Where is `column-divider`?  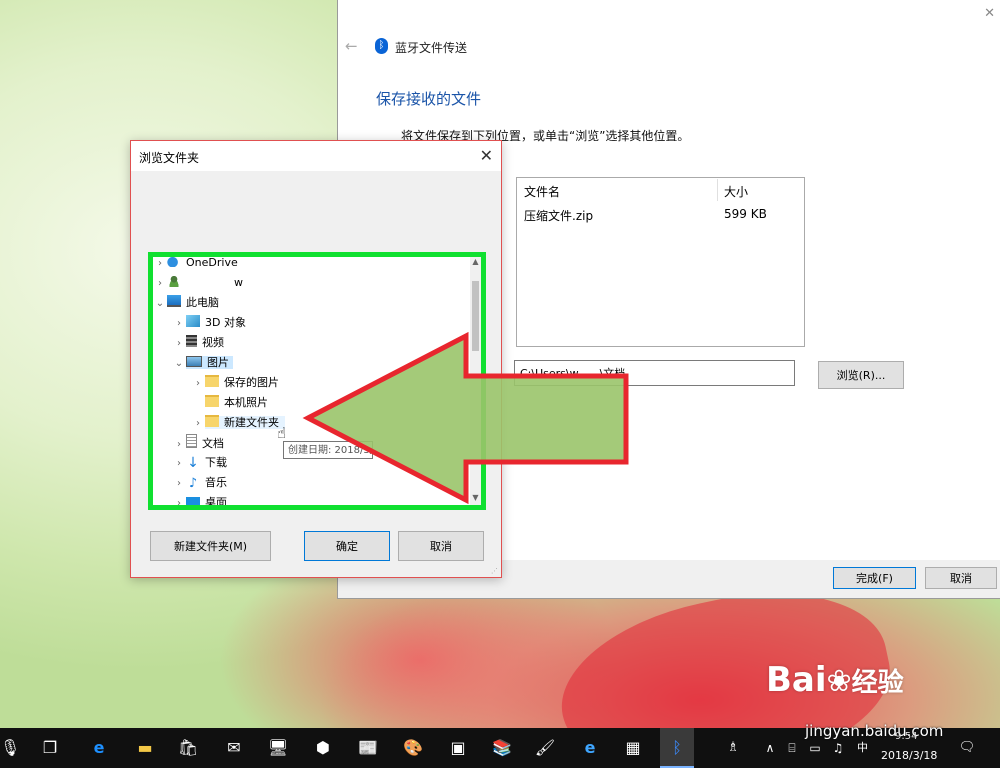
column-divider is located at coordinates (717, 190).